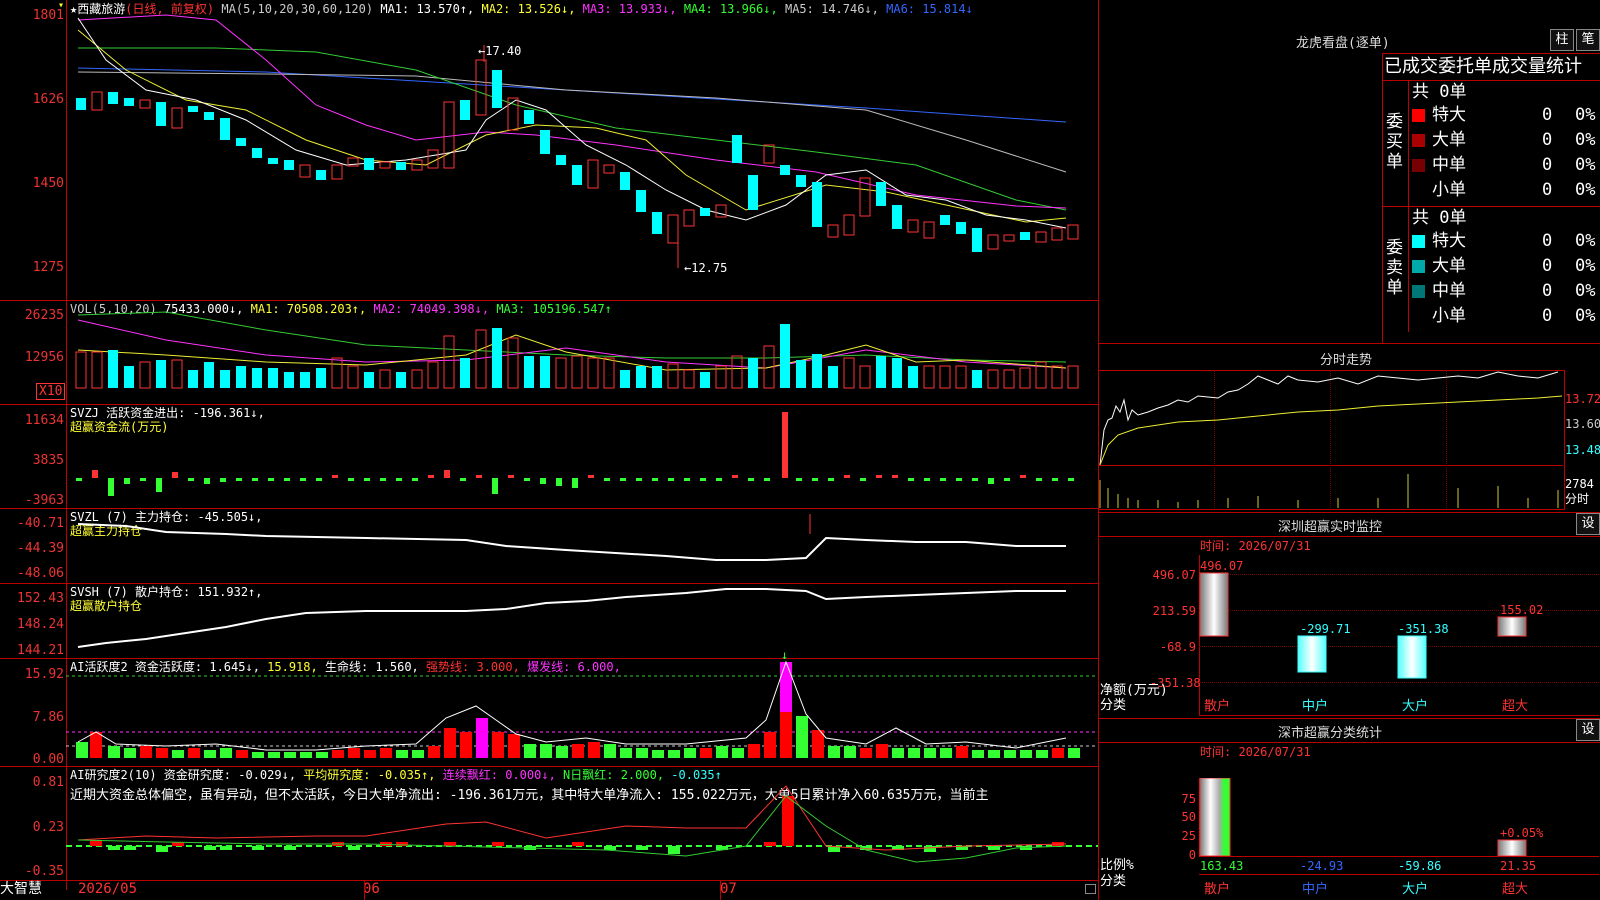 This screenshot has width=1600, height=900. Describe the element at coordinates (1423, 629) in the screenshot. I see `sz-value: -351.38` at that location.